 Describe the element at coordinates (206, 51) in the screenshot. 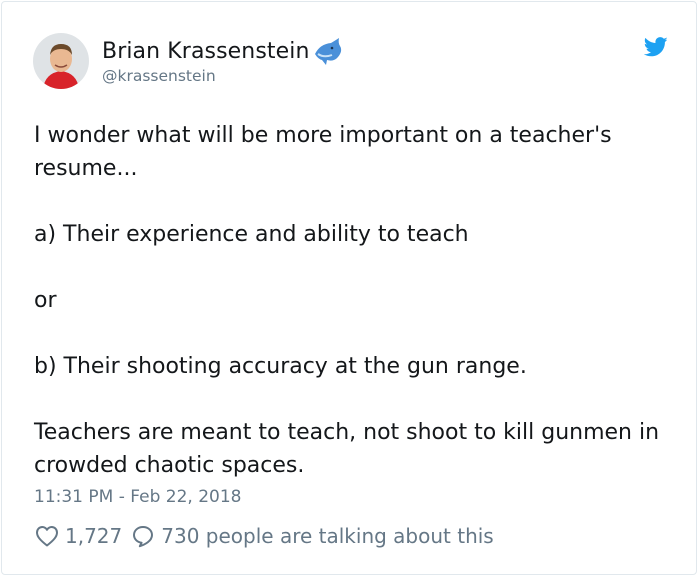

I see `author-display-name: Brian Krassenstein` at that location.